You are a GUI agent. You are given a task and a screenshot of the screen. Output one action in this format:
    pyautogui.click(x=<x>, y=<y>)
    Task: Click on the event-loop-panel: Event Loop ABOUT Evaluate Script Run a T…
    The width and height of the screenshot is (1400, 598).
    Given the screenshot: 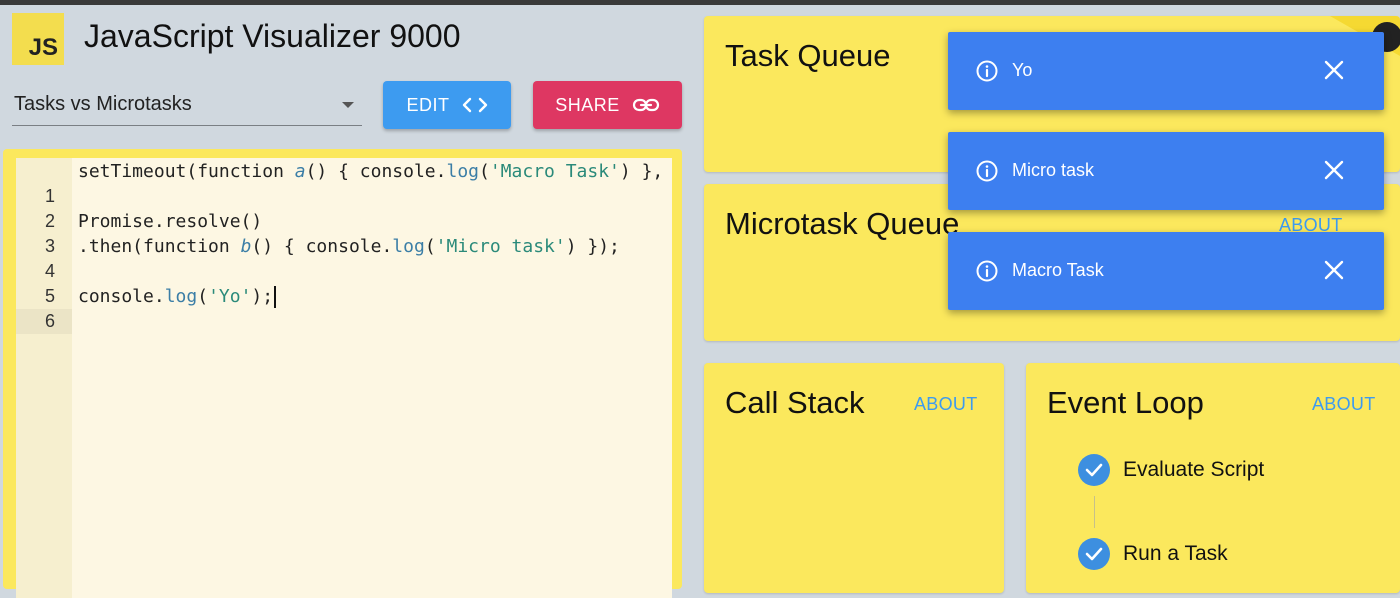 What is the action you would take?
    pyautogui.click(x=1213, y=478)
    